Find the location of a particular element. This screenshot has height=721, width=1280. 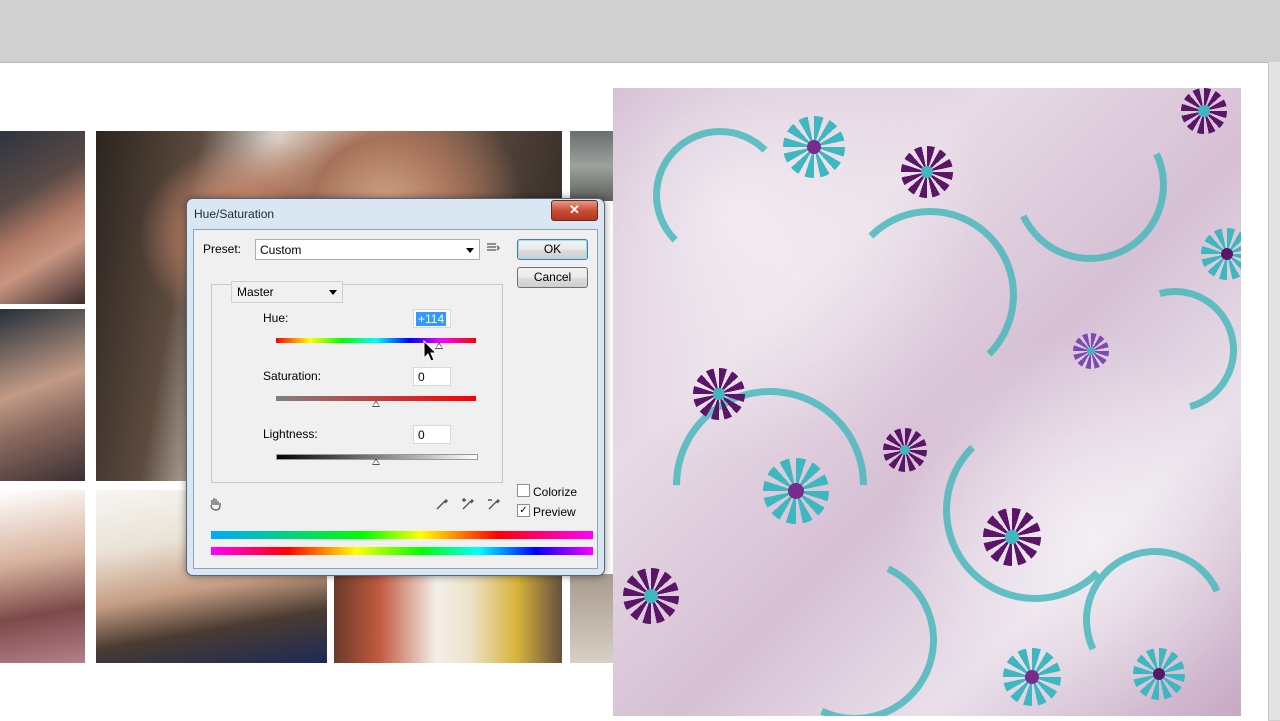

saturation-value: 0 is located at coordinates (421, 377).